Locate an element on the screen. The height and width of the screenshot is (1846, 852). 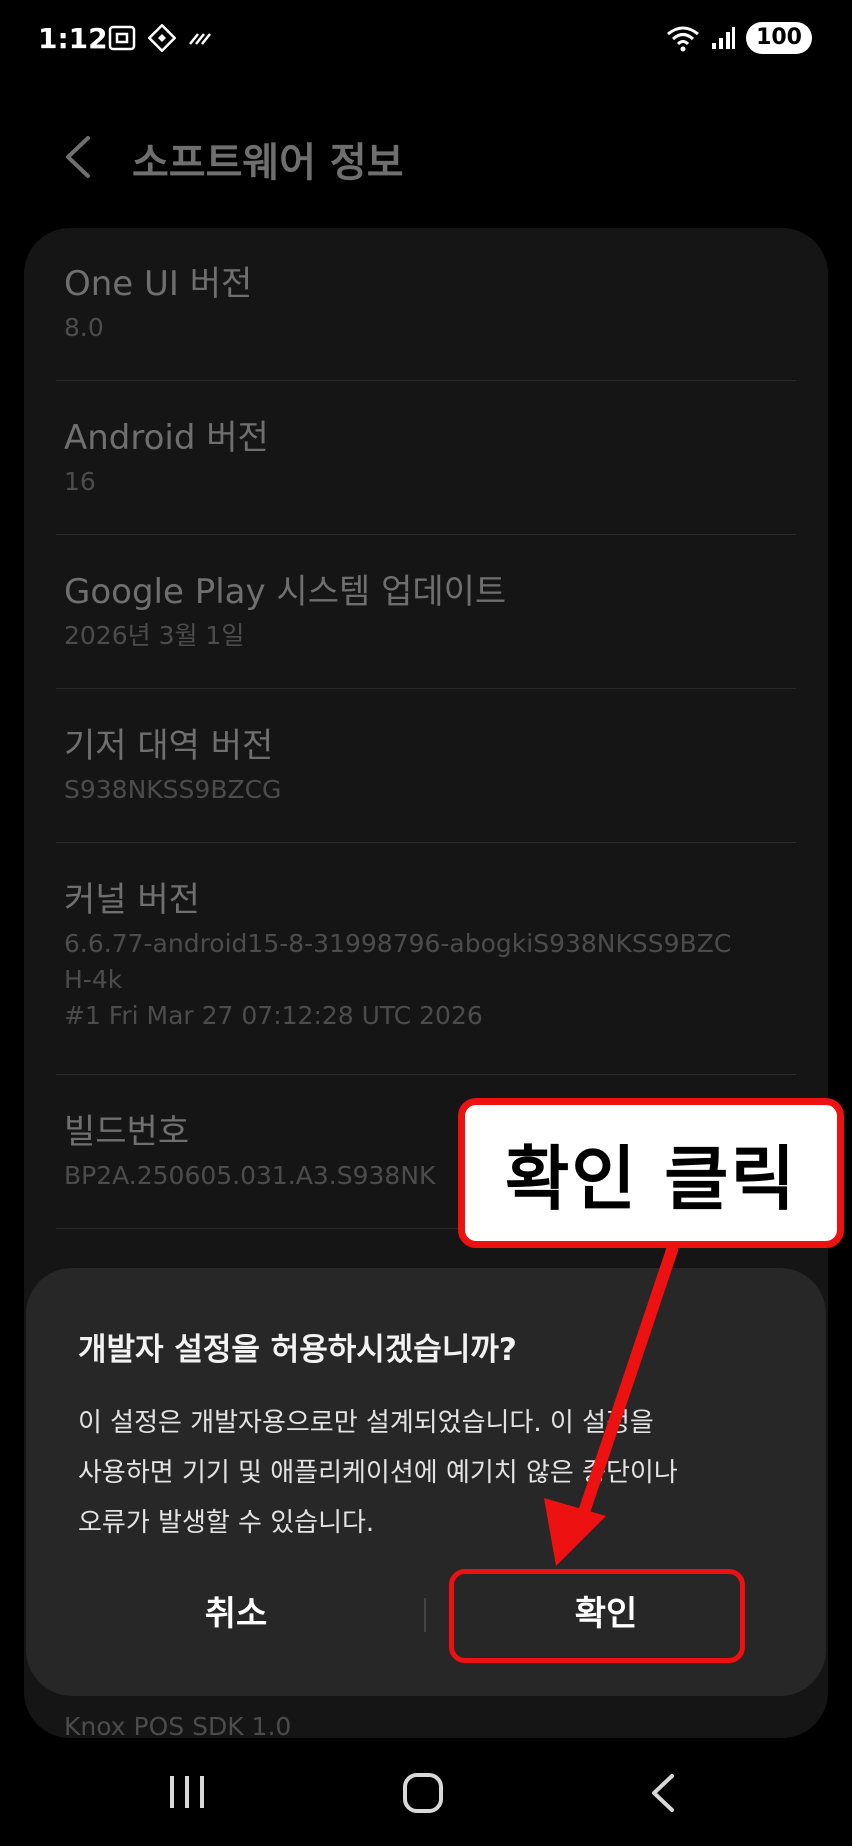
confirm-highlight-box is located at coordinates (597, 1616).